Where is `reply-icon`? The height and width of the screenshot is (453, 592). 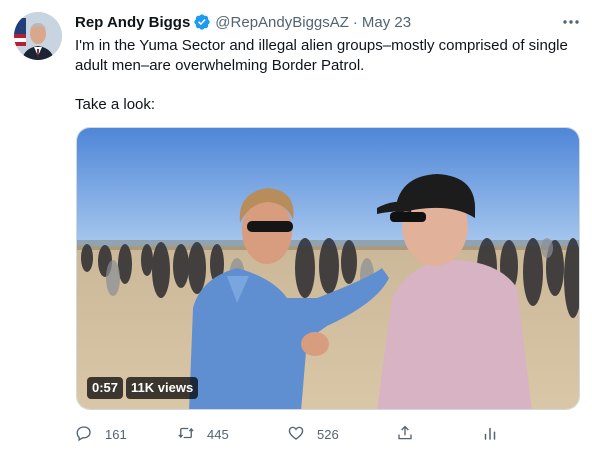
reply-icon is located at coordinates (84, 434).